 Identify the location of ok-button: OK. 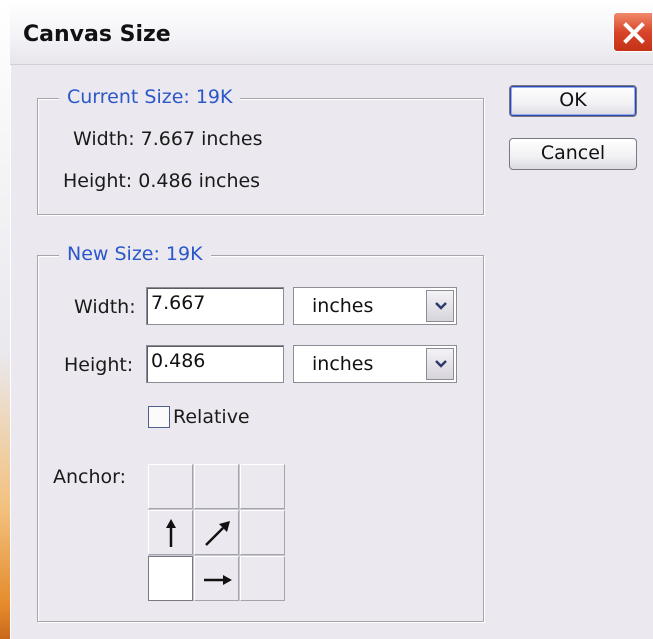
(573, 101).